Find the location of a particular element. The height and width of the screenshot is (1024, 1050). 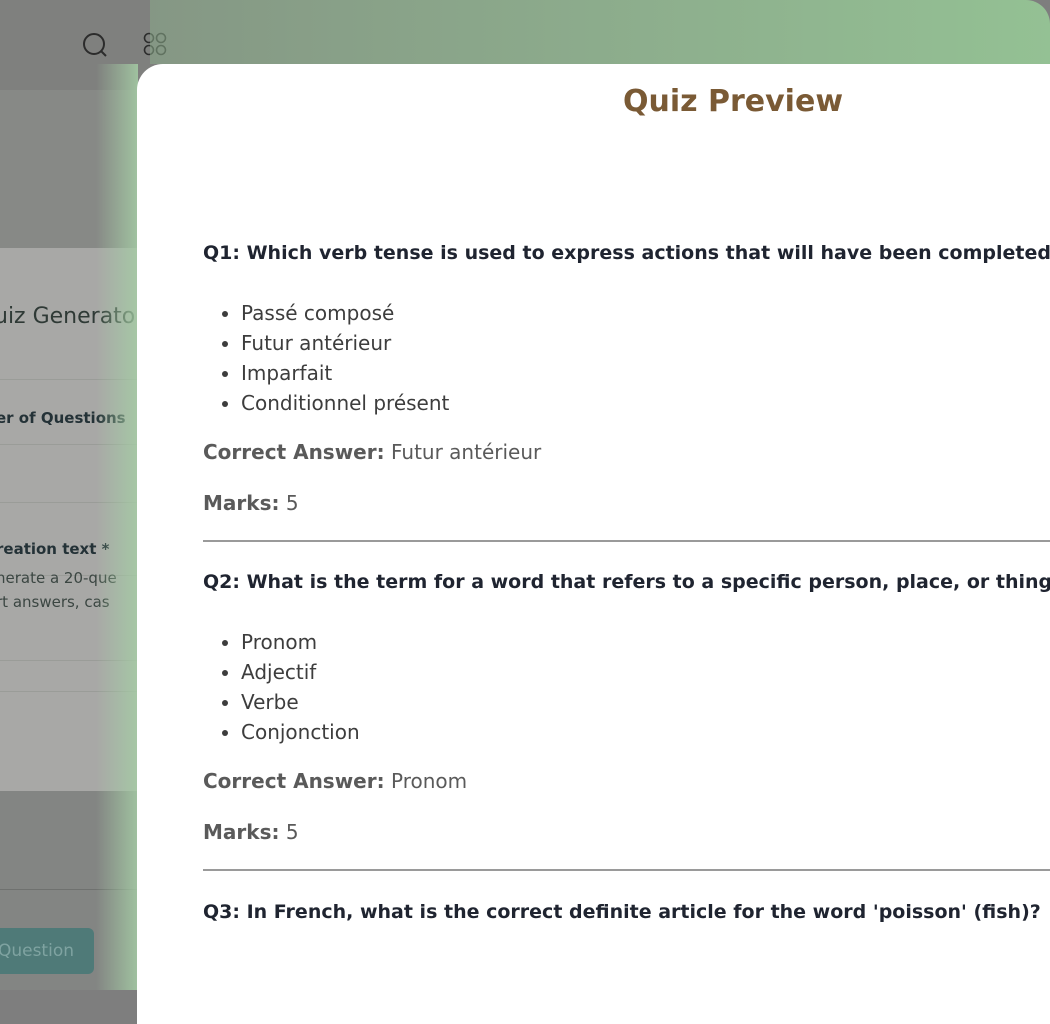

search-icon is located at coordinates (95, 45).